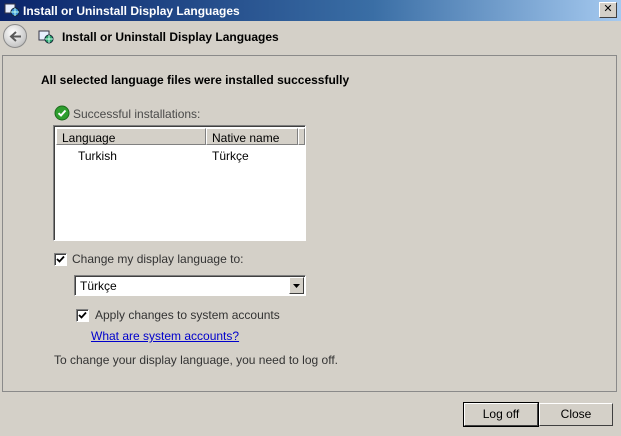 The height and width of the screenshot is (436, 621). Describe the element at coordinates (97, 156) in the screenshot. I see `language-cell: Turkish` at that location.